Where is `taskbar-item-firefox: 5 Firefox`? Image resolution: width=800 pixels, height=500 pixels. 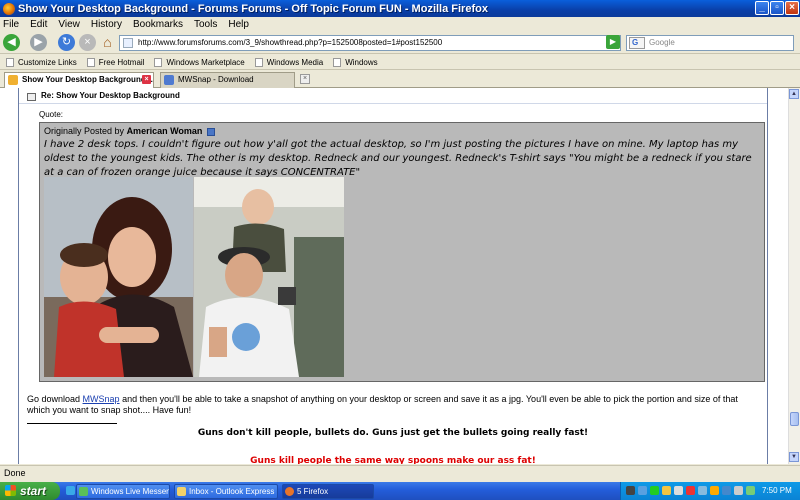
taskbar-item-firefox: 5 Firefox is located at coordinates (328, 491).